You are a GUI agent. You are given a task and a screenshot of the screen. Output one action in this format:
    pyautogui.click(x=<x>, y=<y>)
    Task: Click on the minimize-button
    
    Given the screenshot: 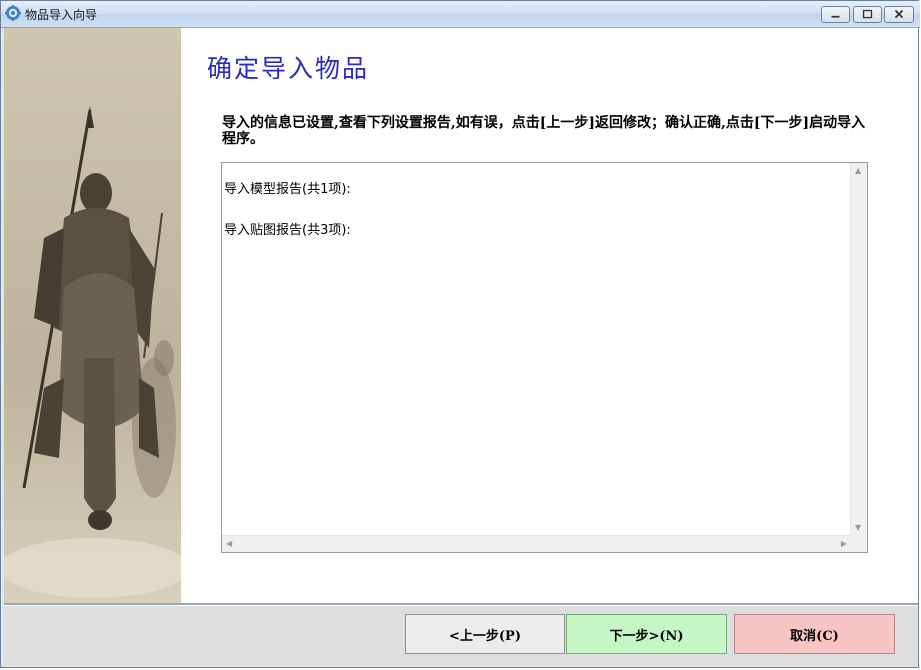 What is the action you would take?
    pyautogui.click(x=835, y=14)
    